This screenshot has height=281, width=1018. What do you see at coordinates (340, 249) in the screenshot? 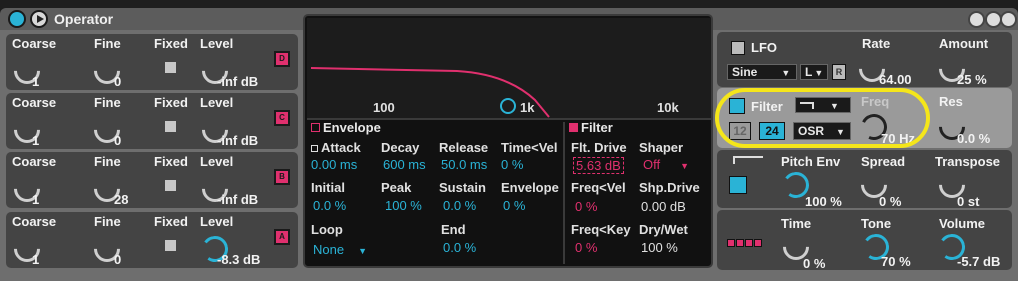
I see `loop-dropdown: None ▼` at bounding box center [340, 249].